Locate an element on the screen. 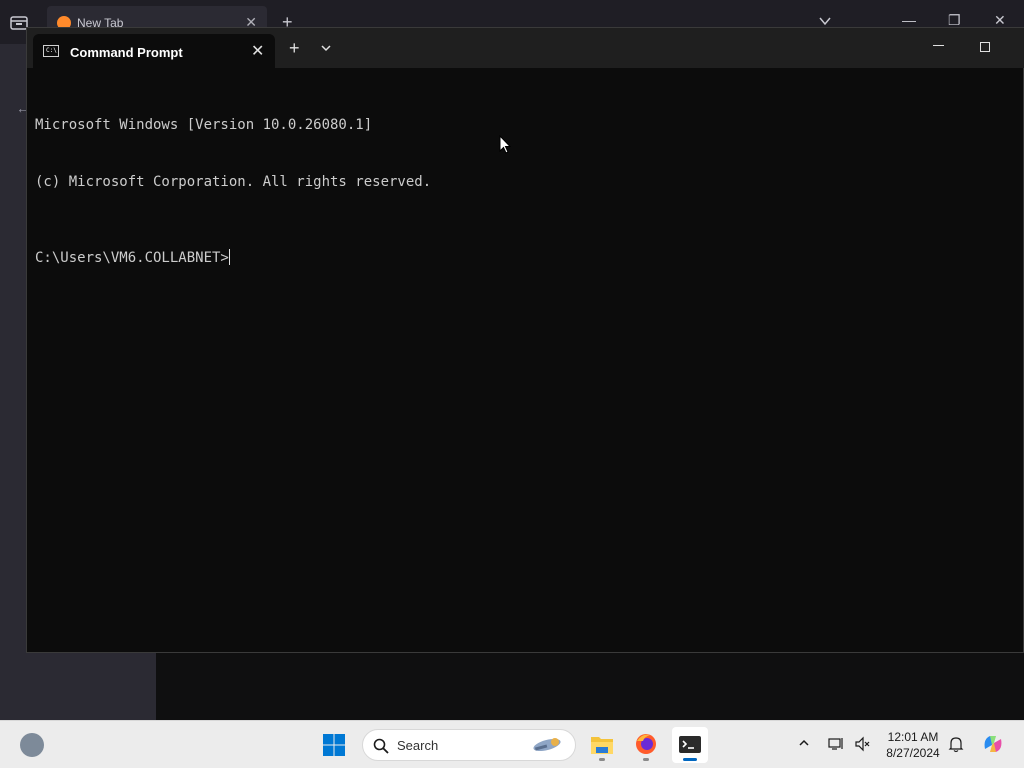 This screenshot has width=1024, height=768. windows-start-icon is located at coordinates (334, 745).